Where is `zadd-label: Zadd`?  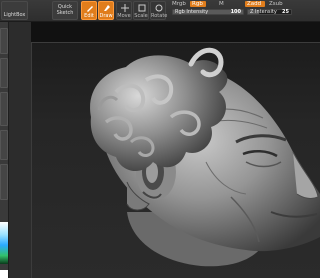 zadd-label: Zadd is located at coordinates (254, 4).